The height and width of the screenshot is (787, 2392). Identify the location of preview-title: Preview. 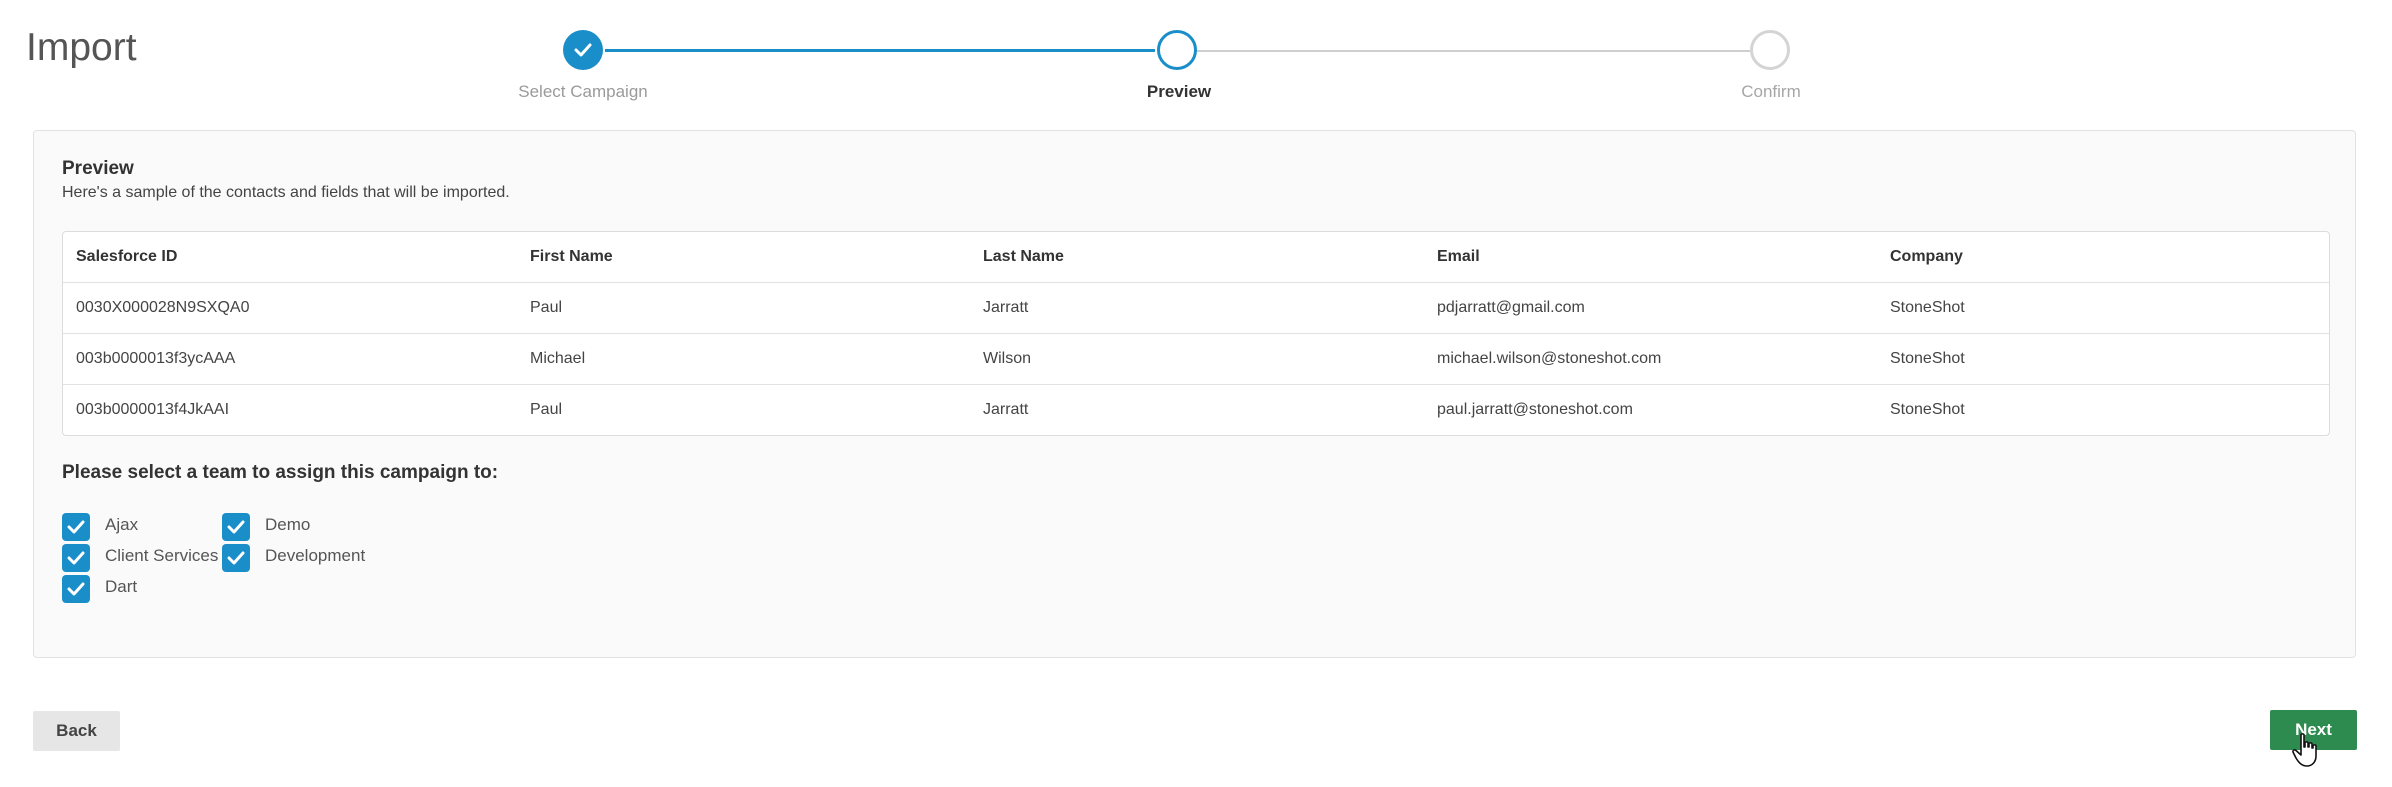
(98, 168).